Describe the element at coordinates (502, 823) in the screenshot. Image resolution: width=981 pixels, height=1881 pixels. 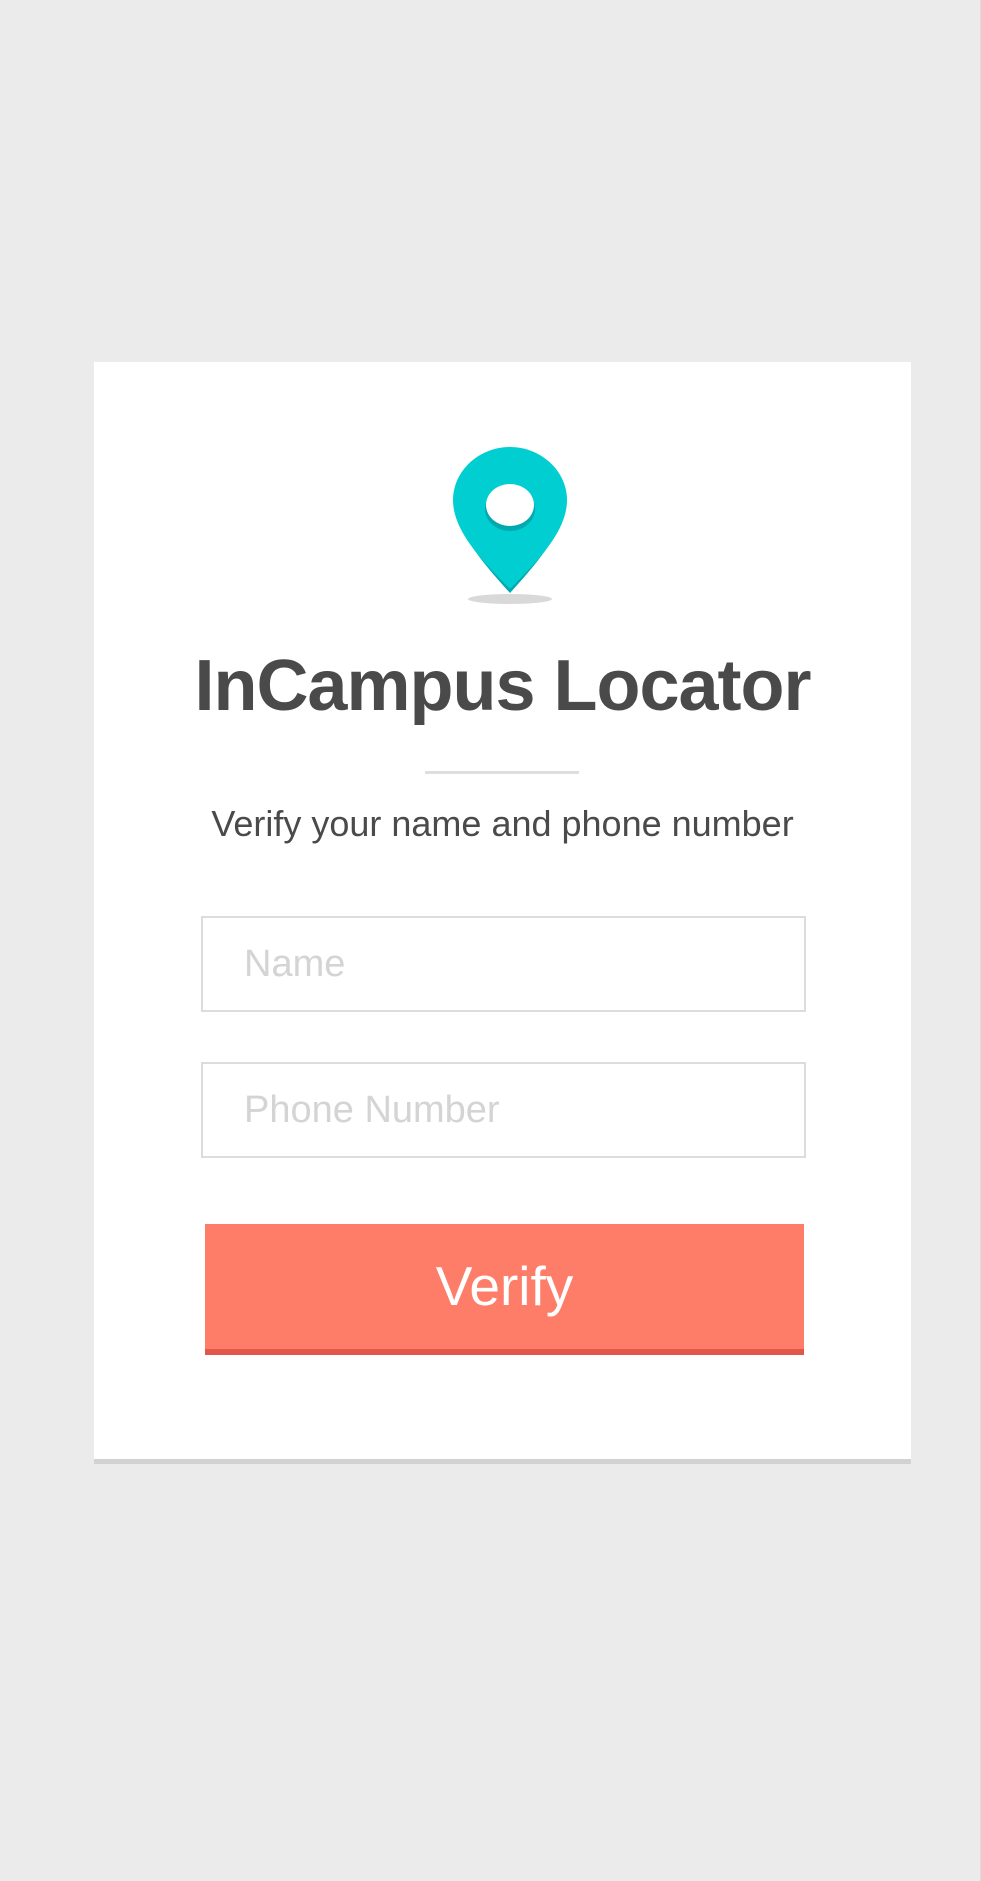
I see `page-subtitle: Verify your name and phone number` at that location.